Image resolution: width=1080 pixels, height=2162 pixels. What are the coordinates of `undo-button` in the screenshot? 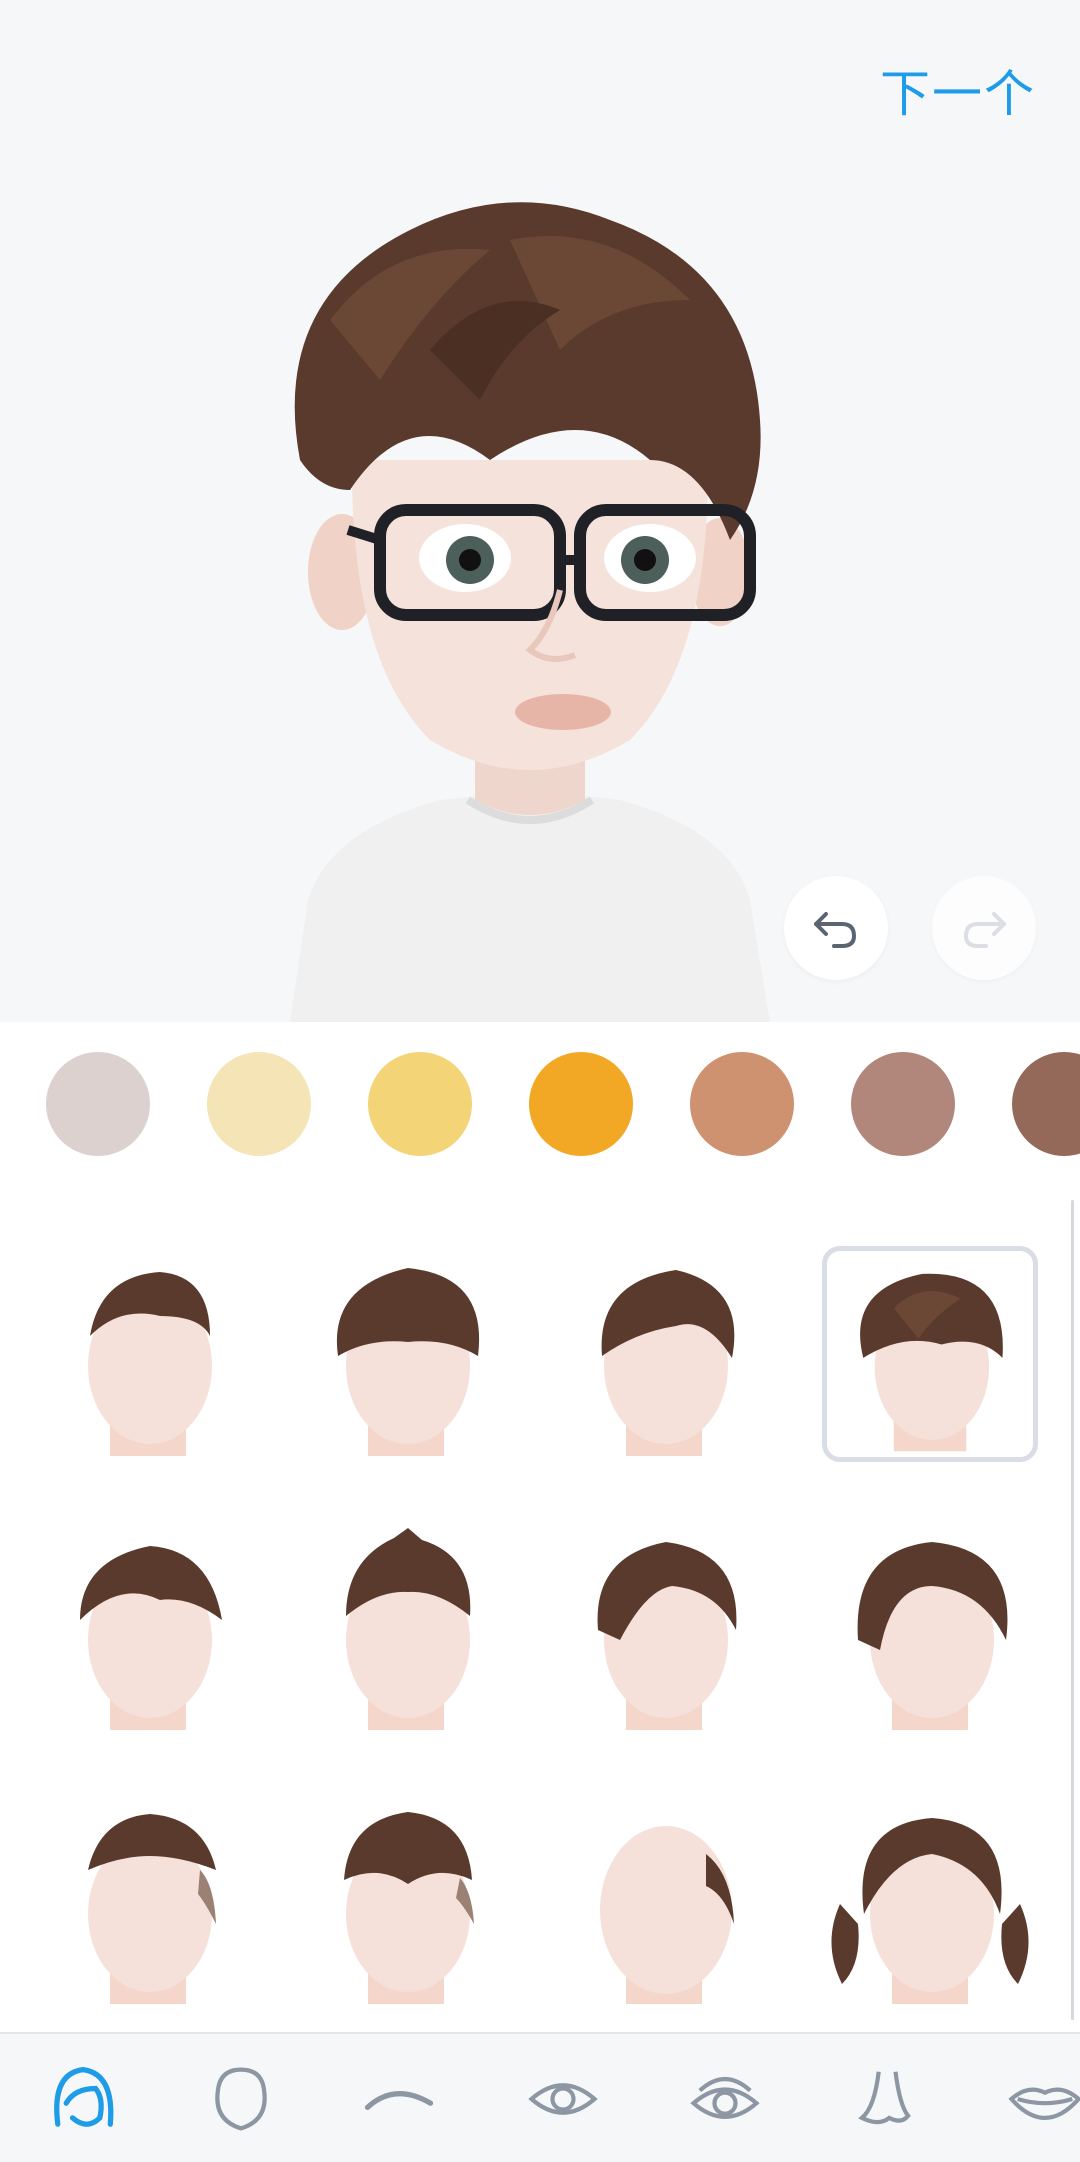 It's located at (836, 928).